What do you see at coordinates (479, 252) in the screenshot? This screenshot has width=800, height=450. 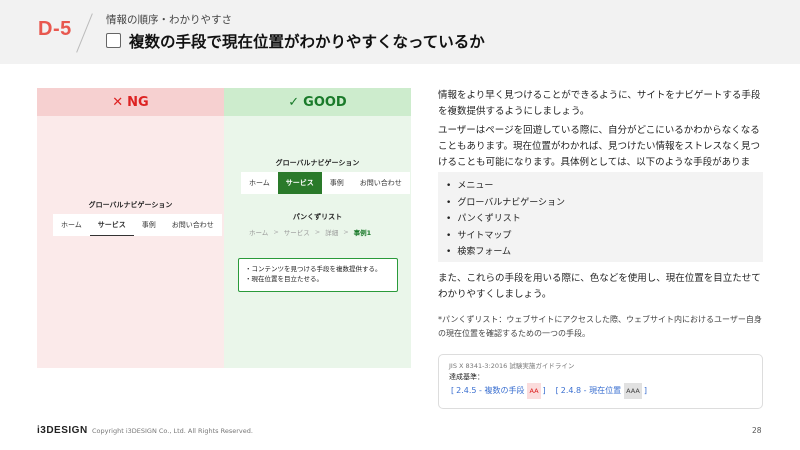 I see `list-item: • 検索フォーム` at bounding box center [479, 252].